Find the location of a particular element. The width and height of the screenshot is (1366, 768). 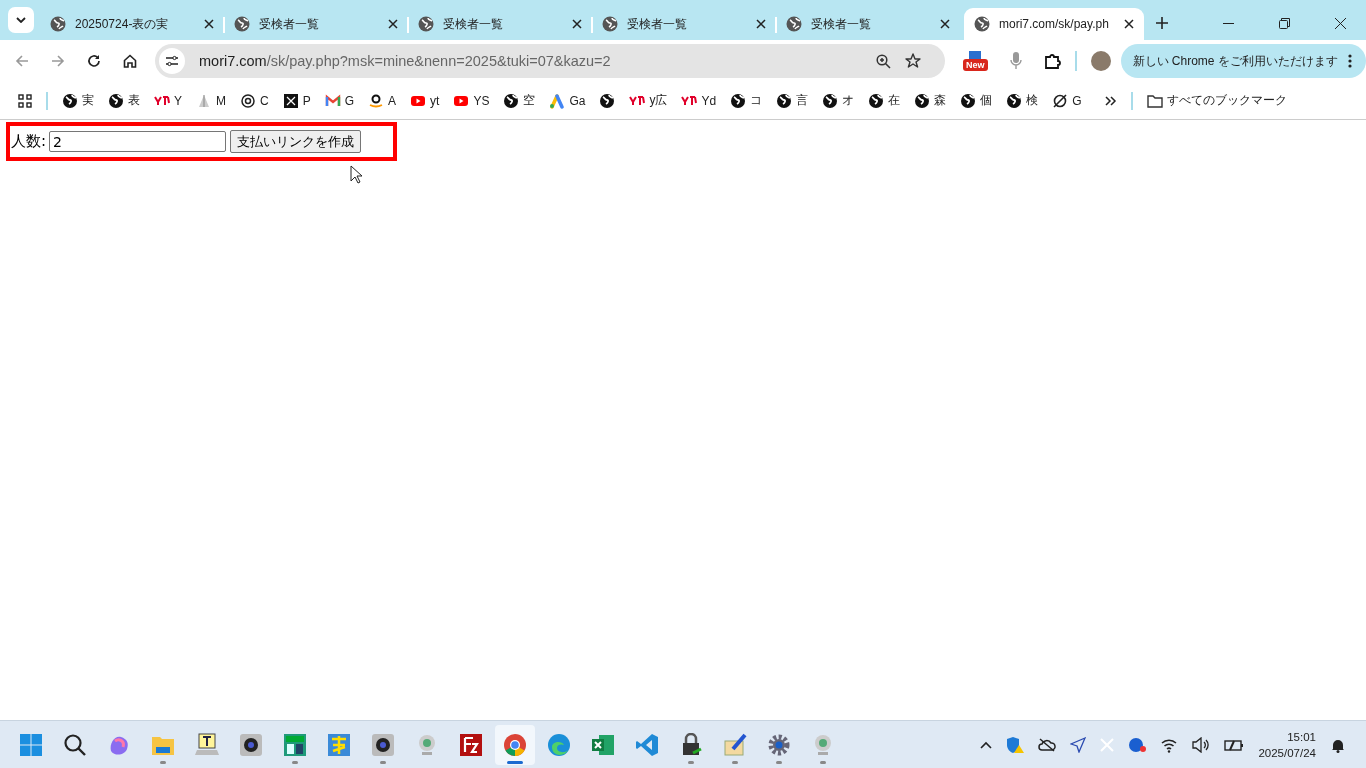

chrome-icon is located at coordinates (515, 744).